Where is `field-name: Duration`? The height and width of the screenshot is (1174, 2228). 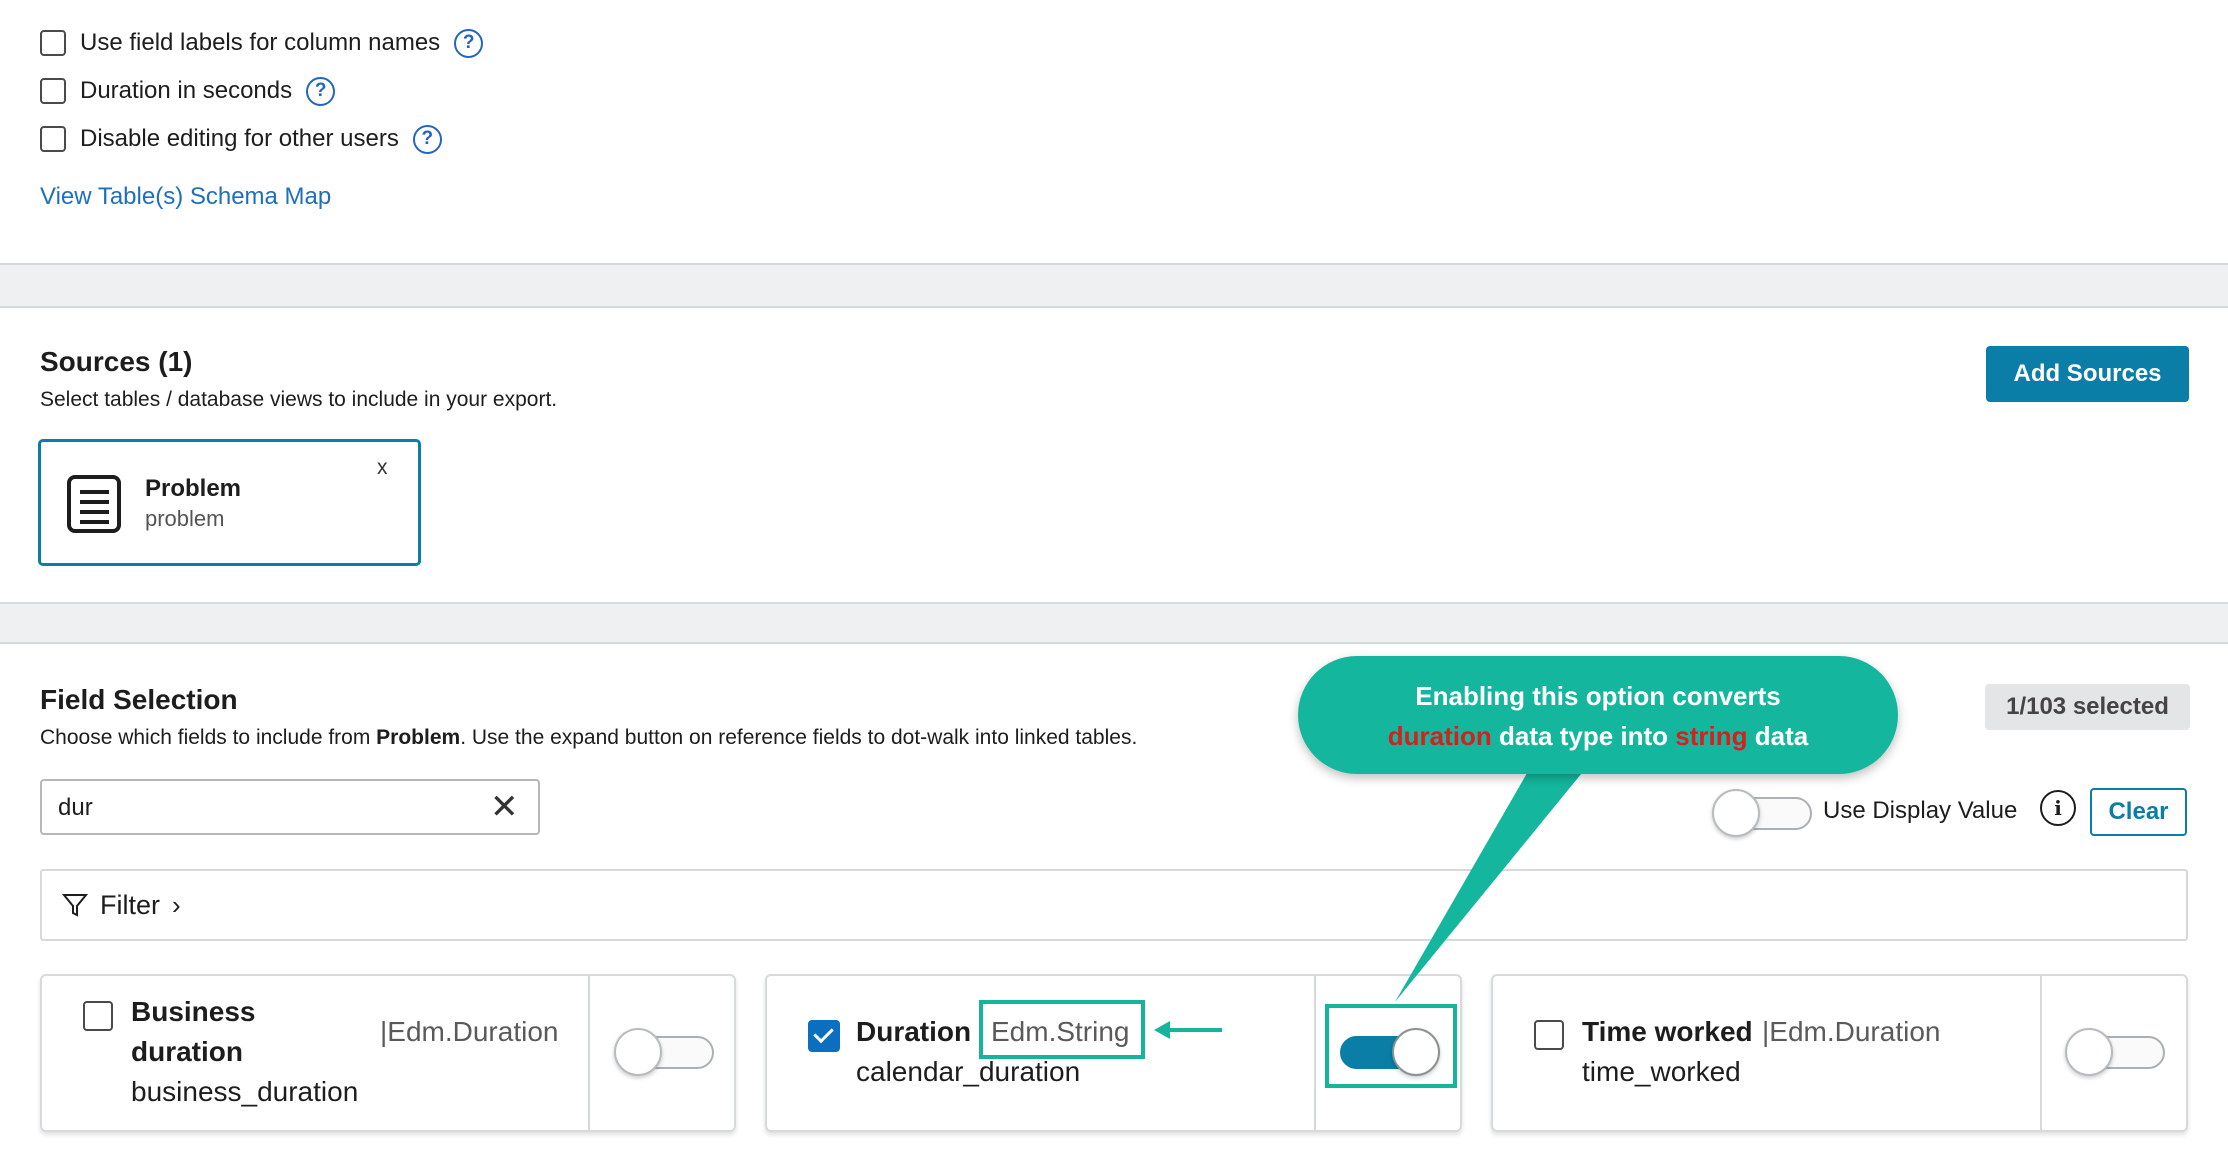 field-name: Duration is located at coordinates (914, 1031).